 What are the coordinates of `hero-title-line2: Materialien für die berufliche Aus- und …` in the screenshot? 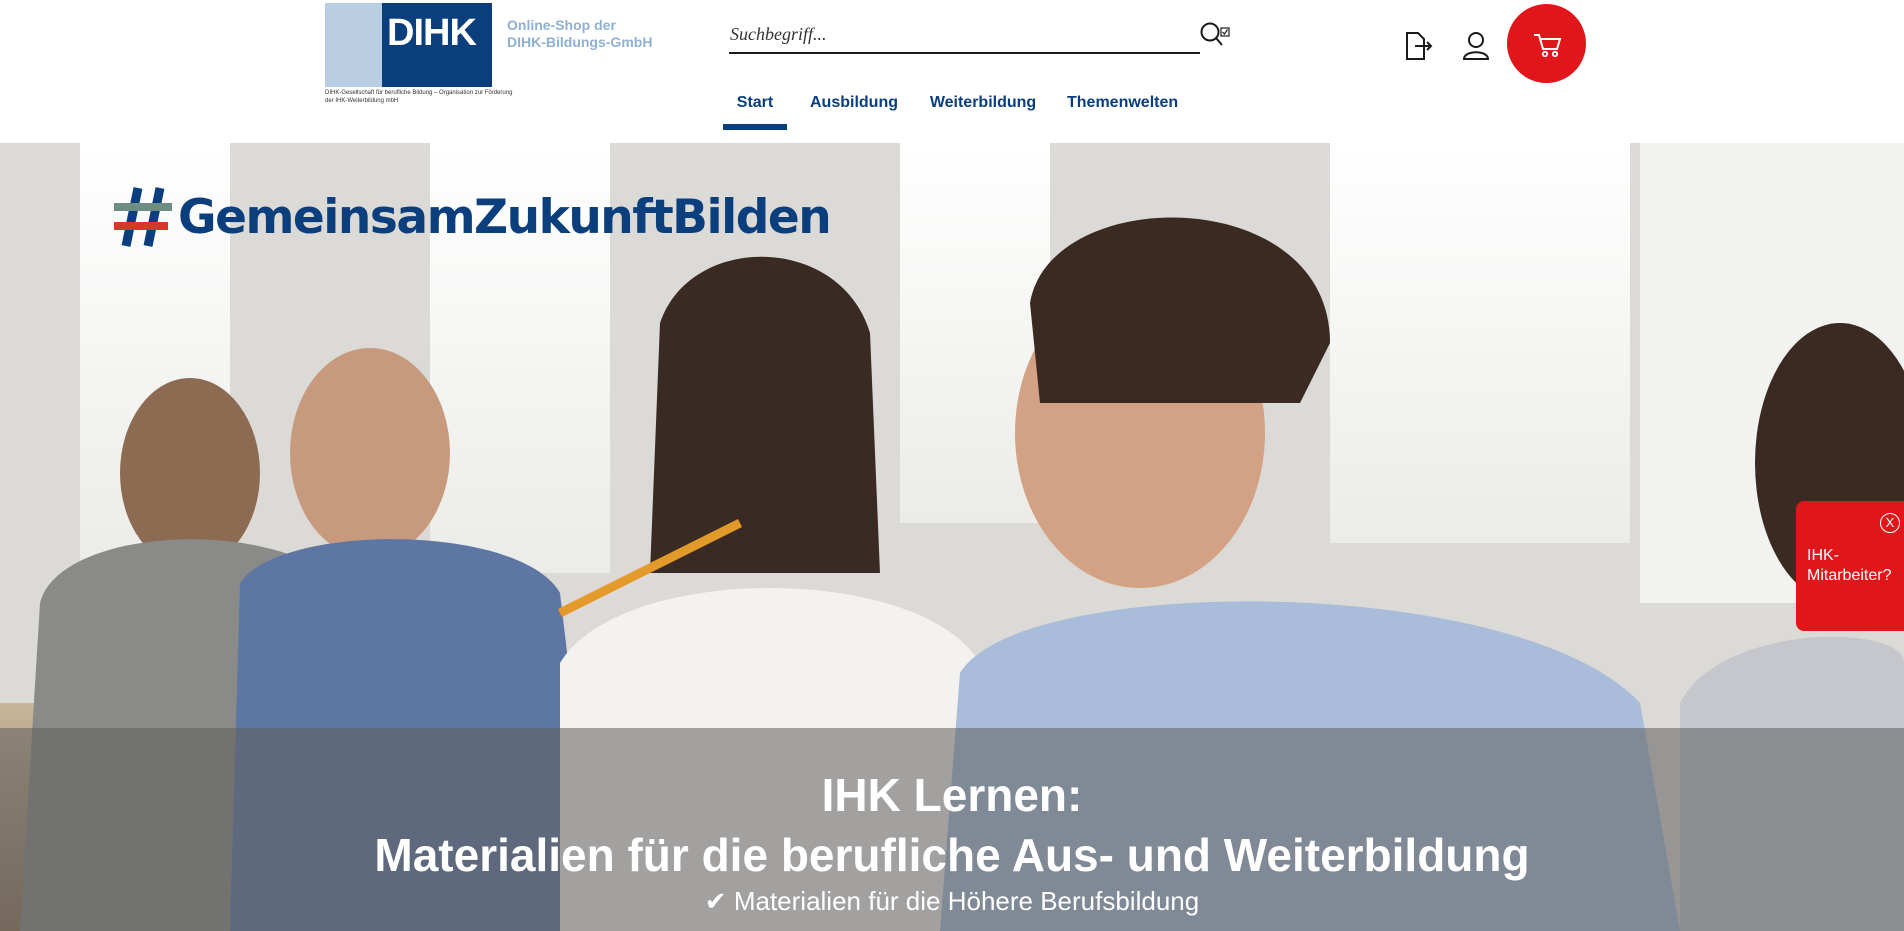 It's located at (952, 855).